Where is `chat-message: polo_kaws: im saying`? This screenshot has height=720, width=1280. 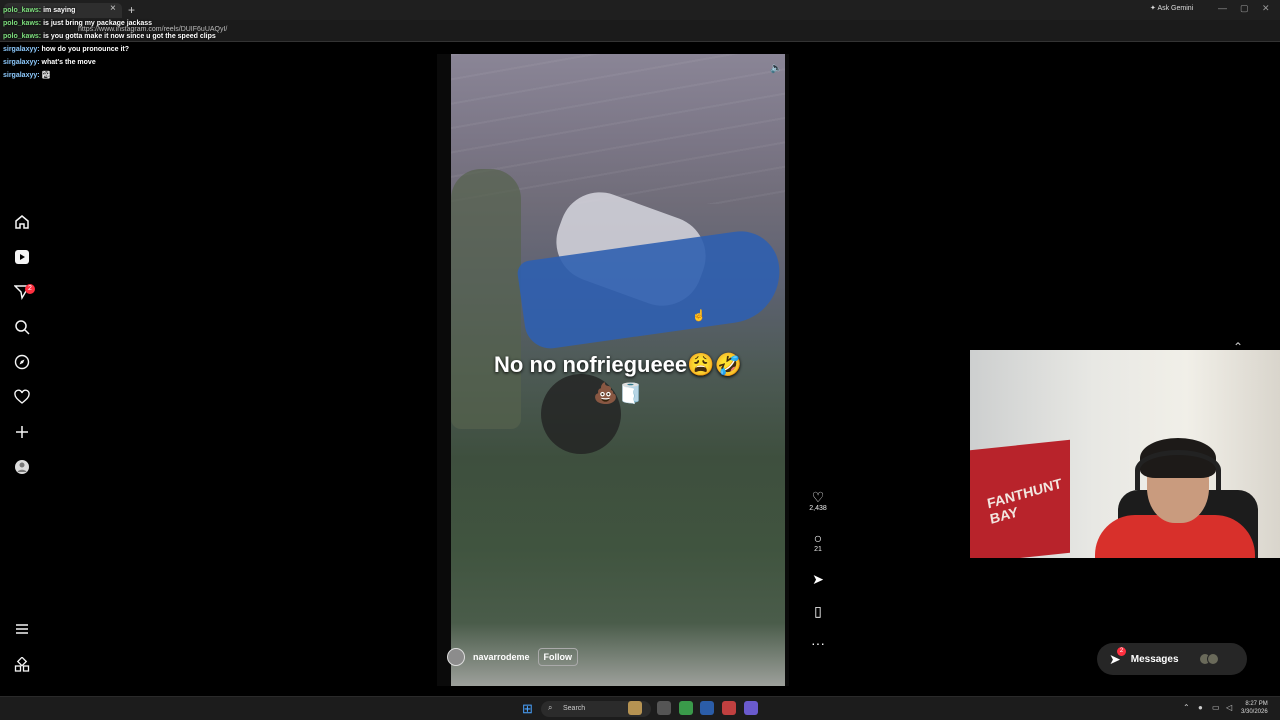
chat-message: polo_kaws: im saying is located at coordinates (109, 10).